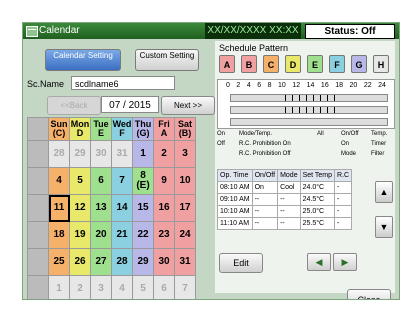 Image resolution: width=420 pixels, height=309 pixels. I want to click on calendar-day: 14, so click(122, 208).